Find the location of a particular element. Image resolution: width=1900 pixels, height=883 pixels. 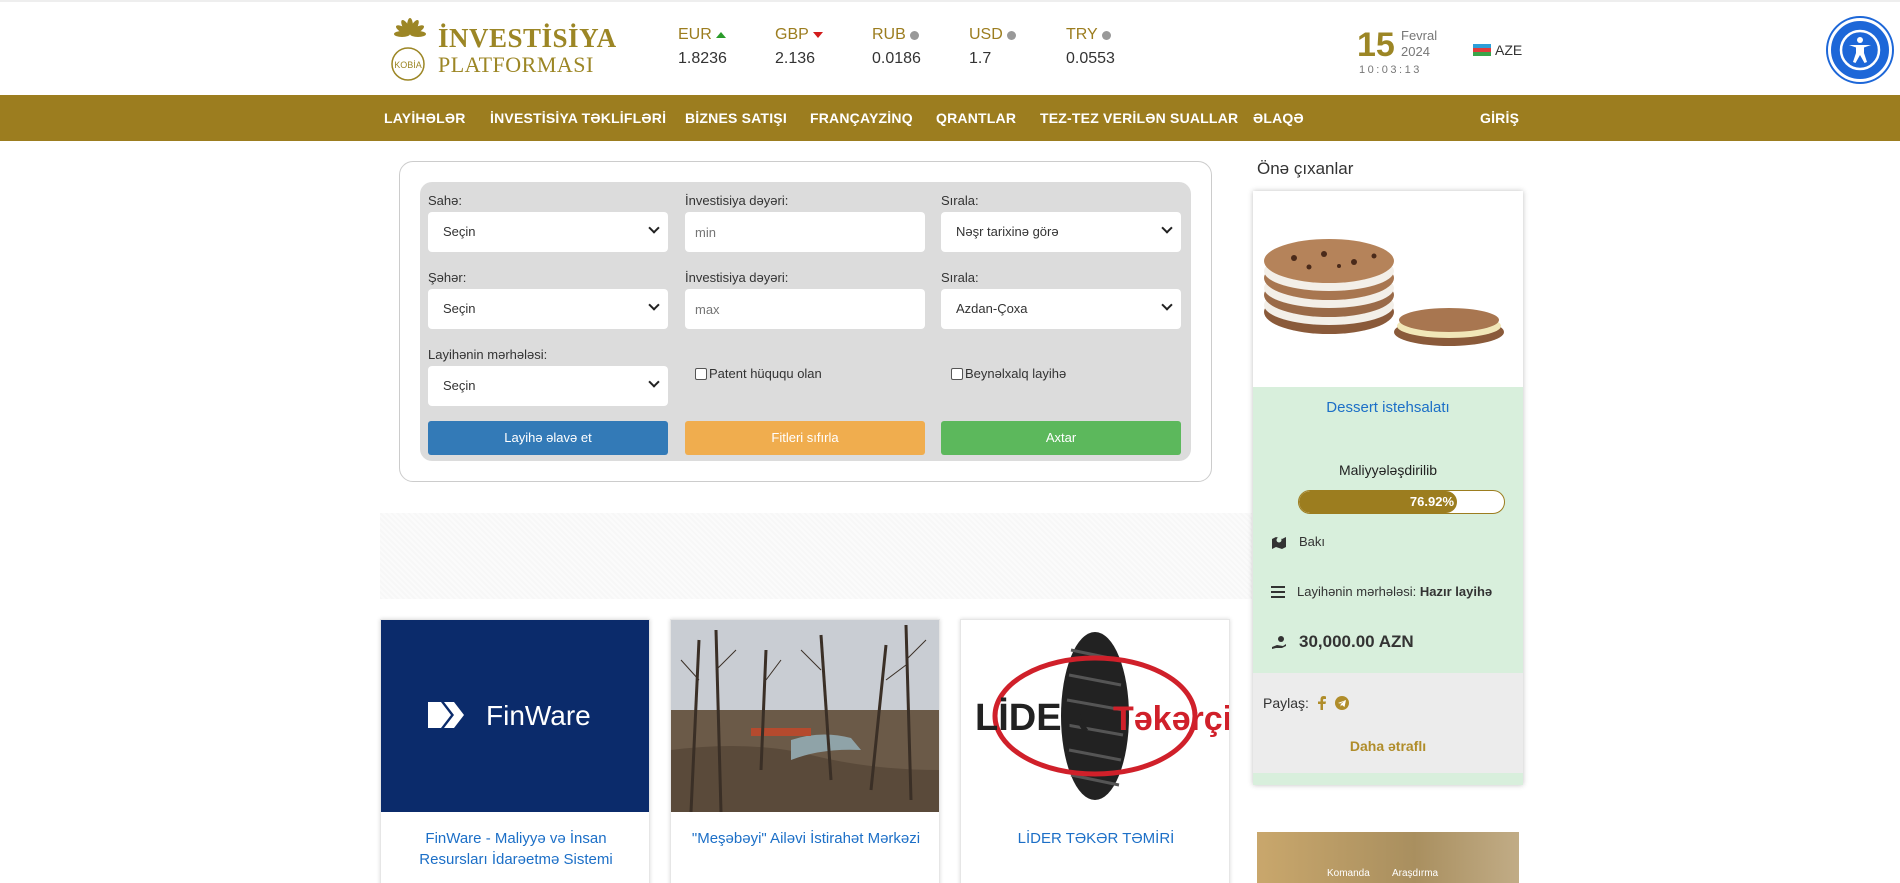

list-icon is located at coordinates (1278, 591).